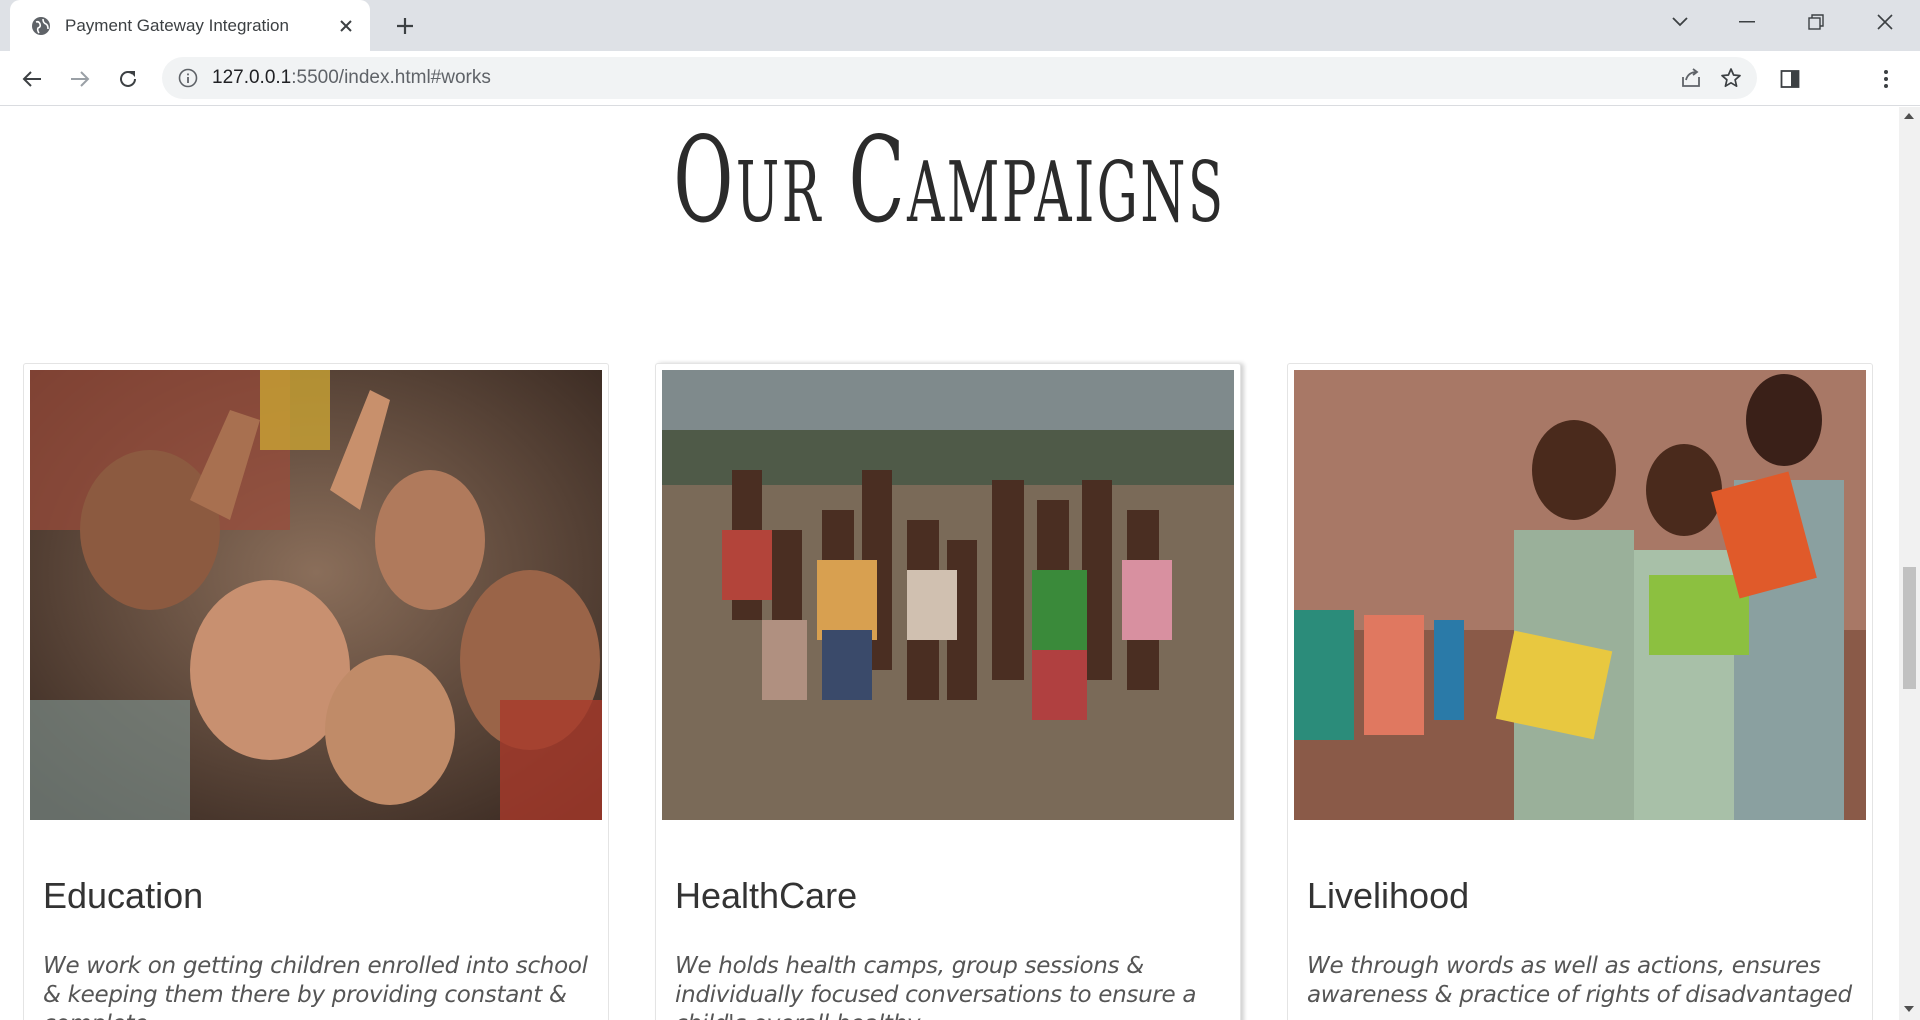 The image size is (1920, 1020). Describe the element at coordinates (1747, 22) in the screenshot. I see `minimize-icon` at that location.